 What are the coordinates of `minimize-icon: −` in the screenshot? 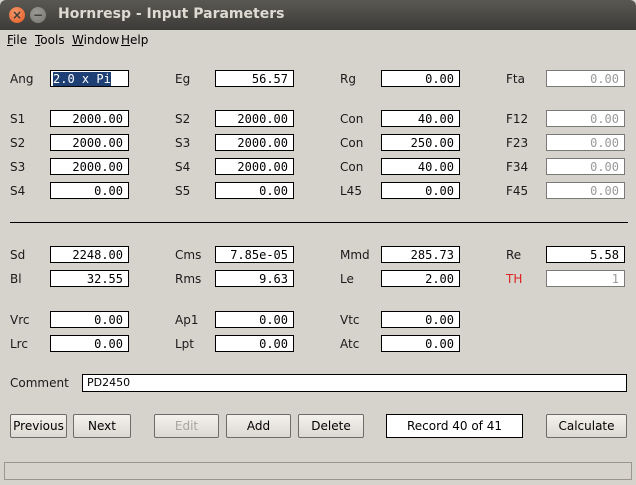 It's located at (38, 15).